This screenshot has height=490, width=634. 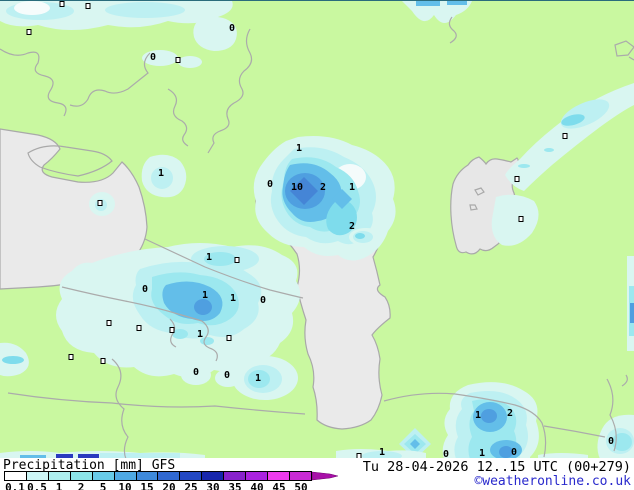 I want to click on legend-tick: 40, so click(x=257, y=485).